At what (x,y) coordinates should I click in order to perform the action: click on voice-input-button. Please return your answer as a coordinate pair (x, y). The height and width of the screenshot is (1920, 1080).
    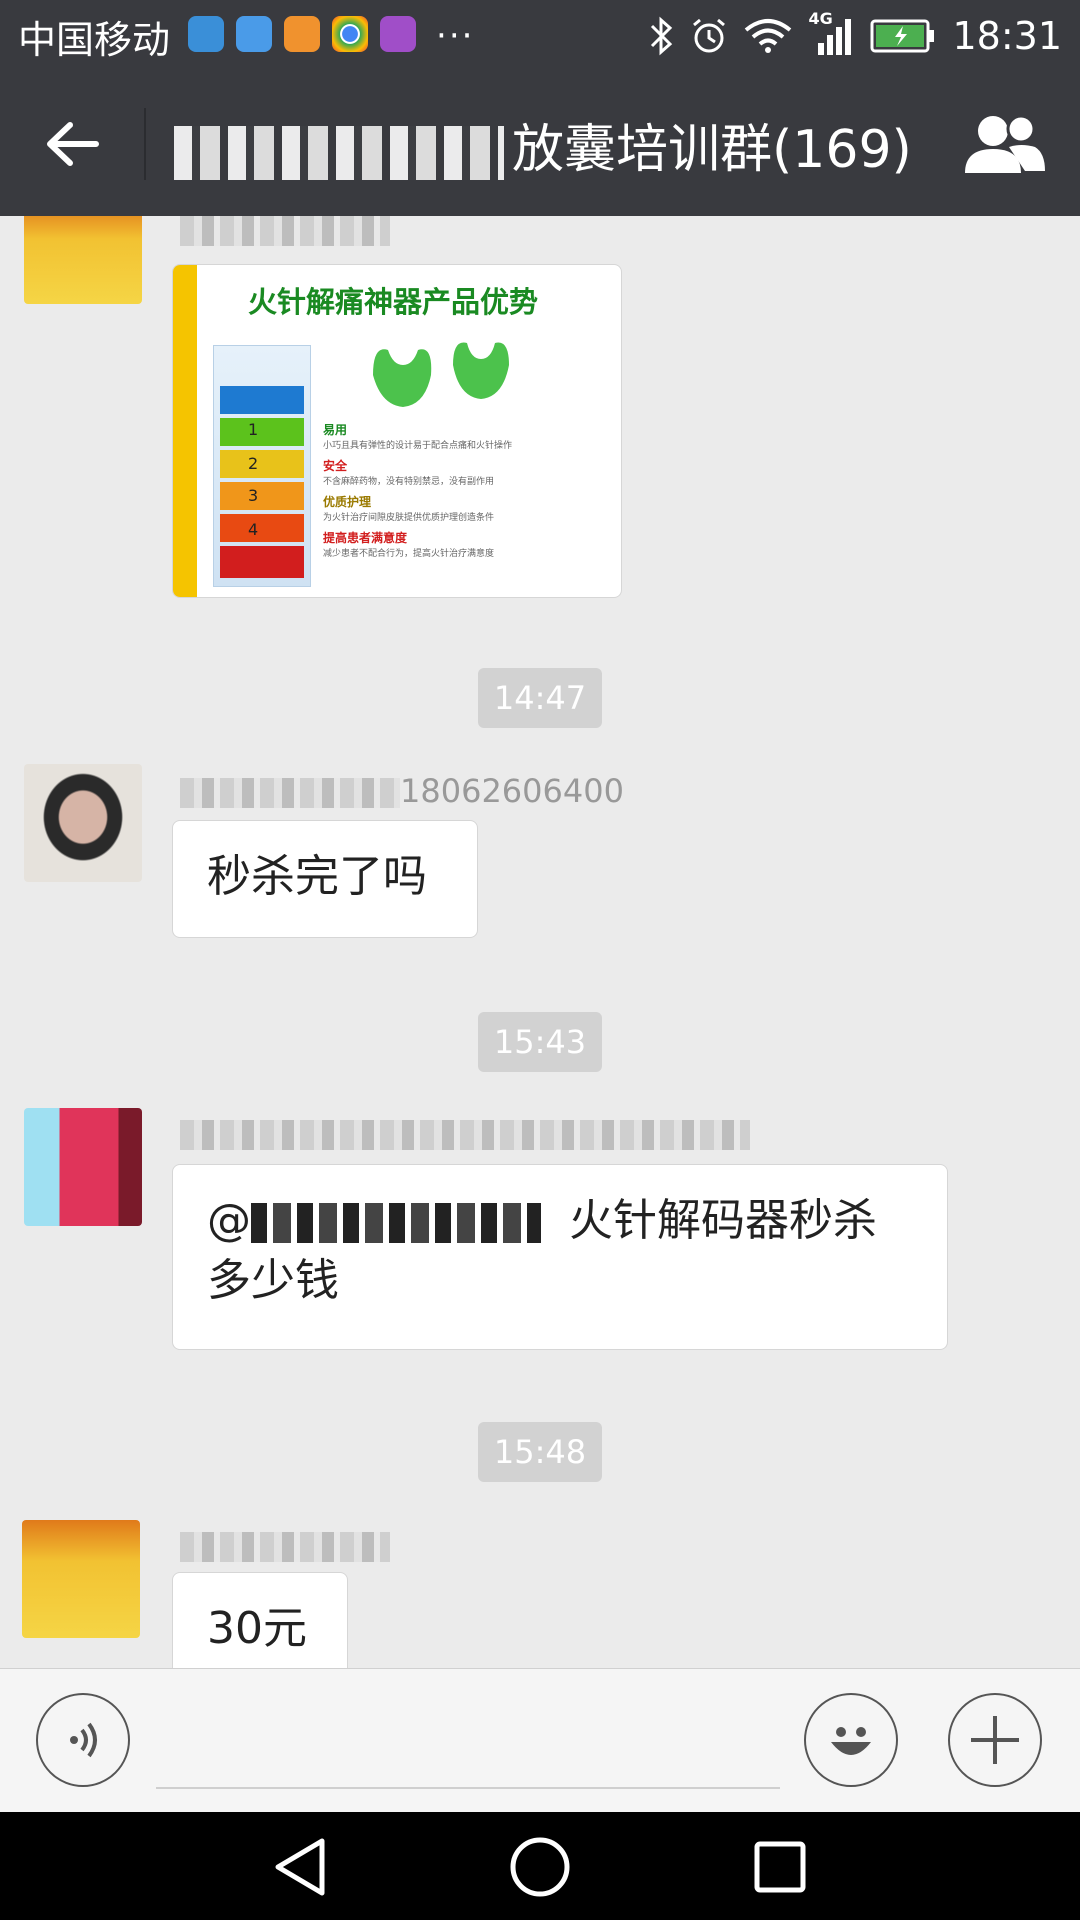
    Looking at the image, I should click on (83, 1740).